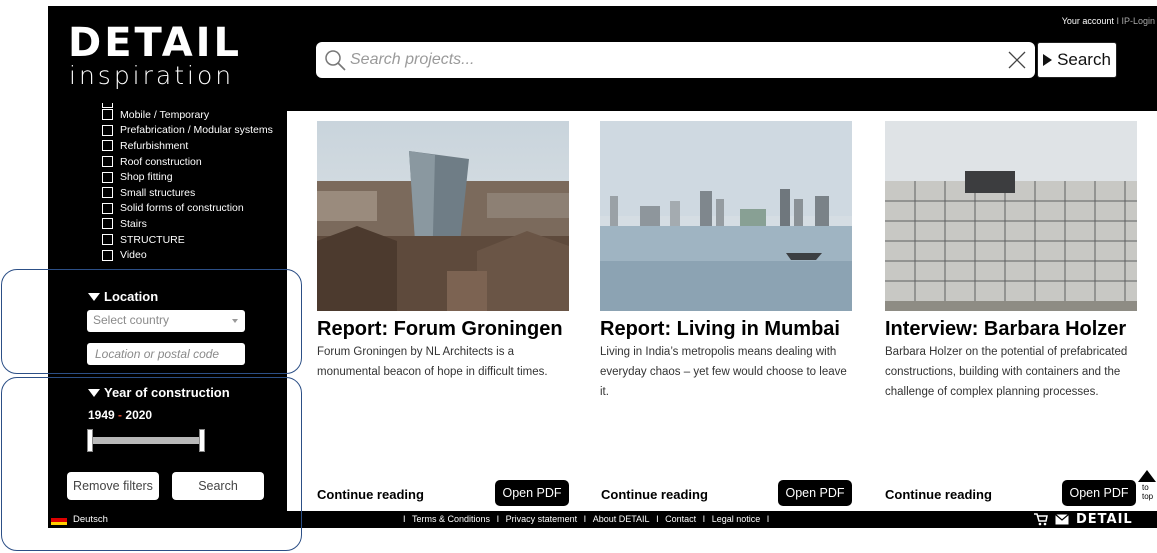 This screenshot has width=1157, height=553. I want to click on category-label: Mobile / Temporary, so click(165, 114).